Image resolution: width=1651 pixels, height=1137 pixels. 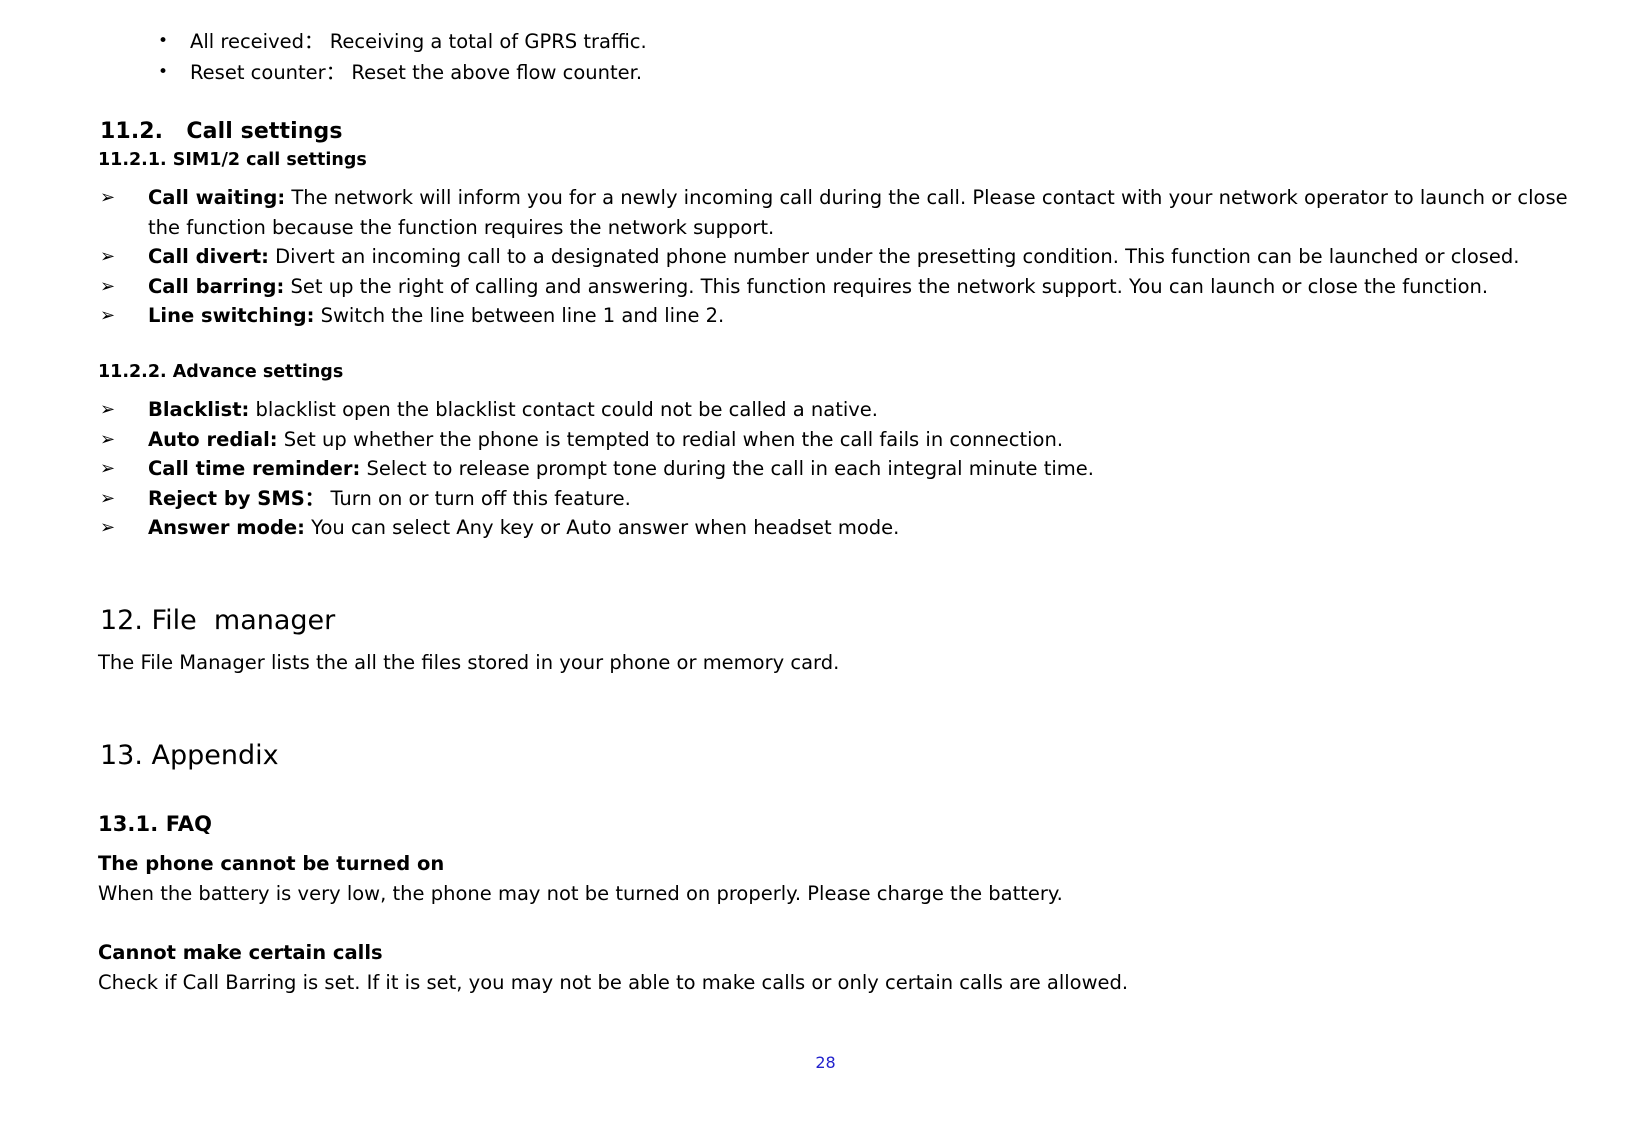 I want to click on faq-question-2: Cannot make certain calls, so click(x=240, y=952).